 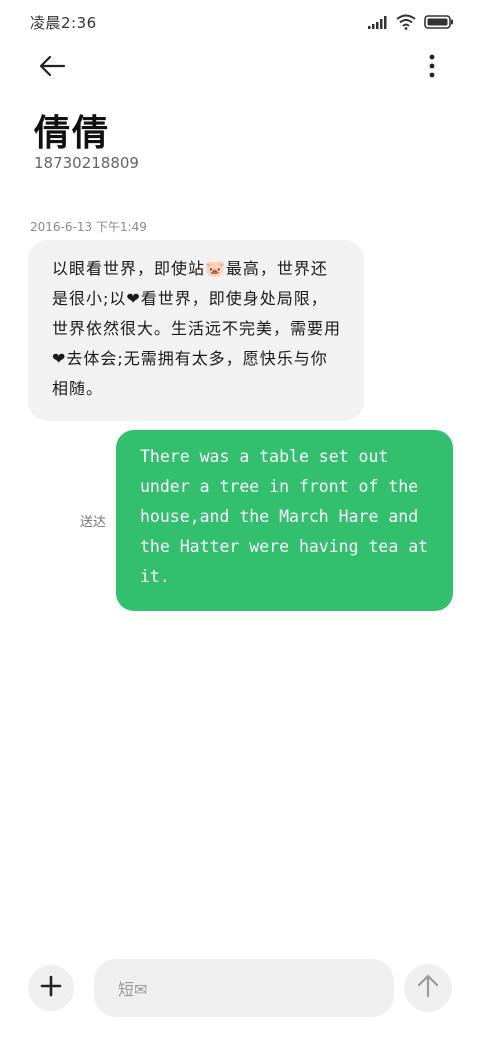 I want to click on more-options-button, so click(x=432, y=68).